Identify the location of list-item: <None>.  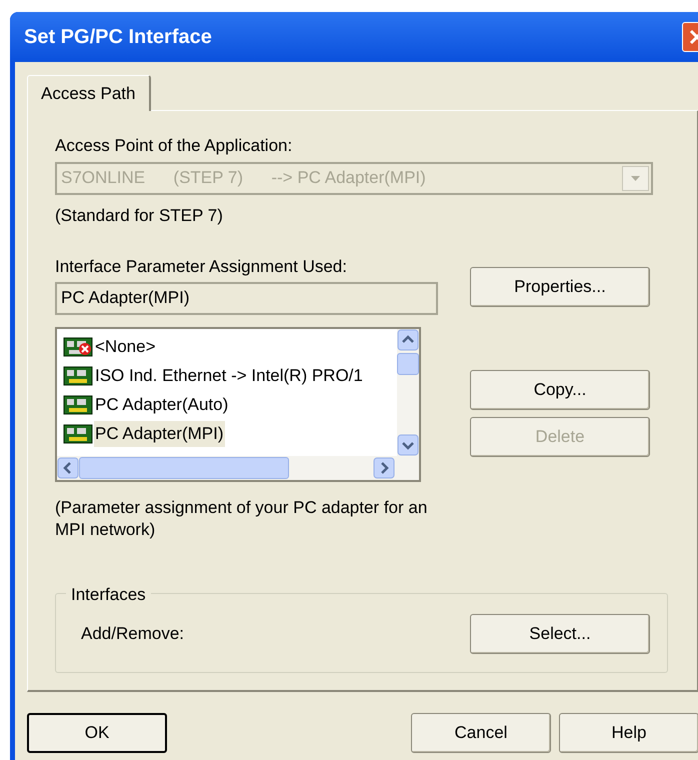
(125, 347).